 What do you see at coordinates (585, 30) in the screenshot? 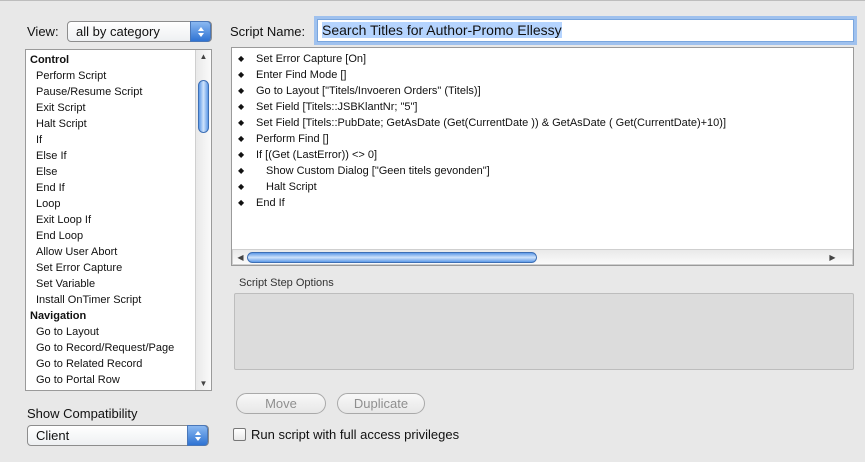
I see `script-name-input: Search Titles for Author-Promo Ellessy` at bounding box center [585, 30].